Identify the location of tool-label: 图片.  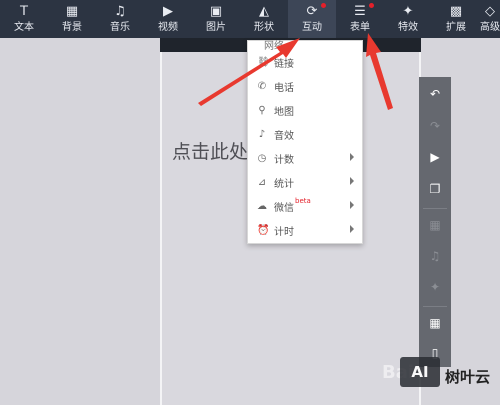
(216, 27).